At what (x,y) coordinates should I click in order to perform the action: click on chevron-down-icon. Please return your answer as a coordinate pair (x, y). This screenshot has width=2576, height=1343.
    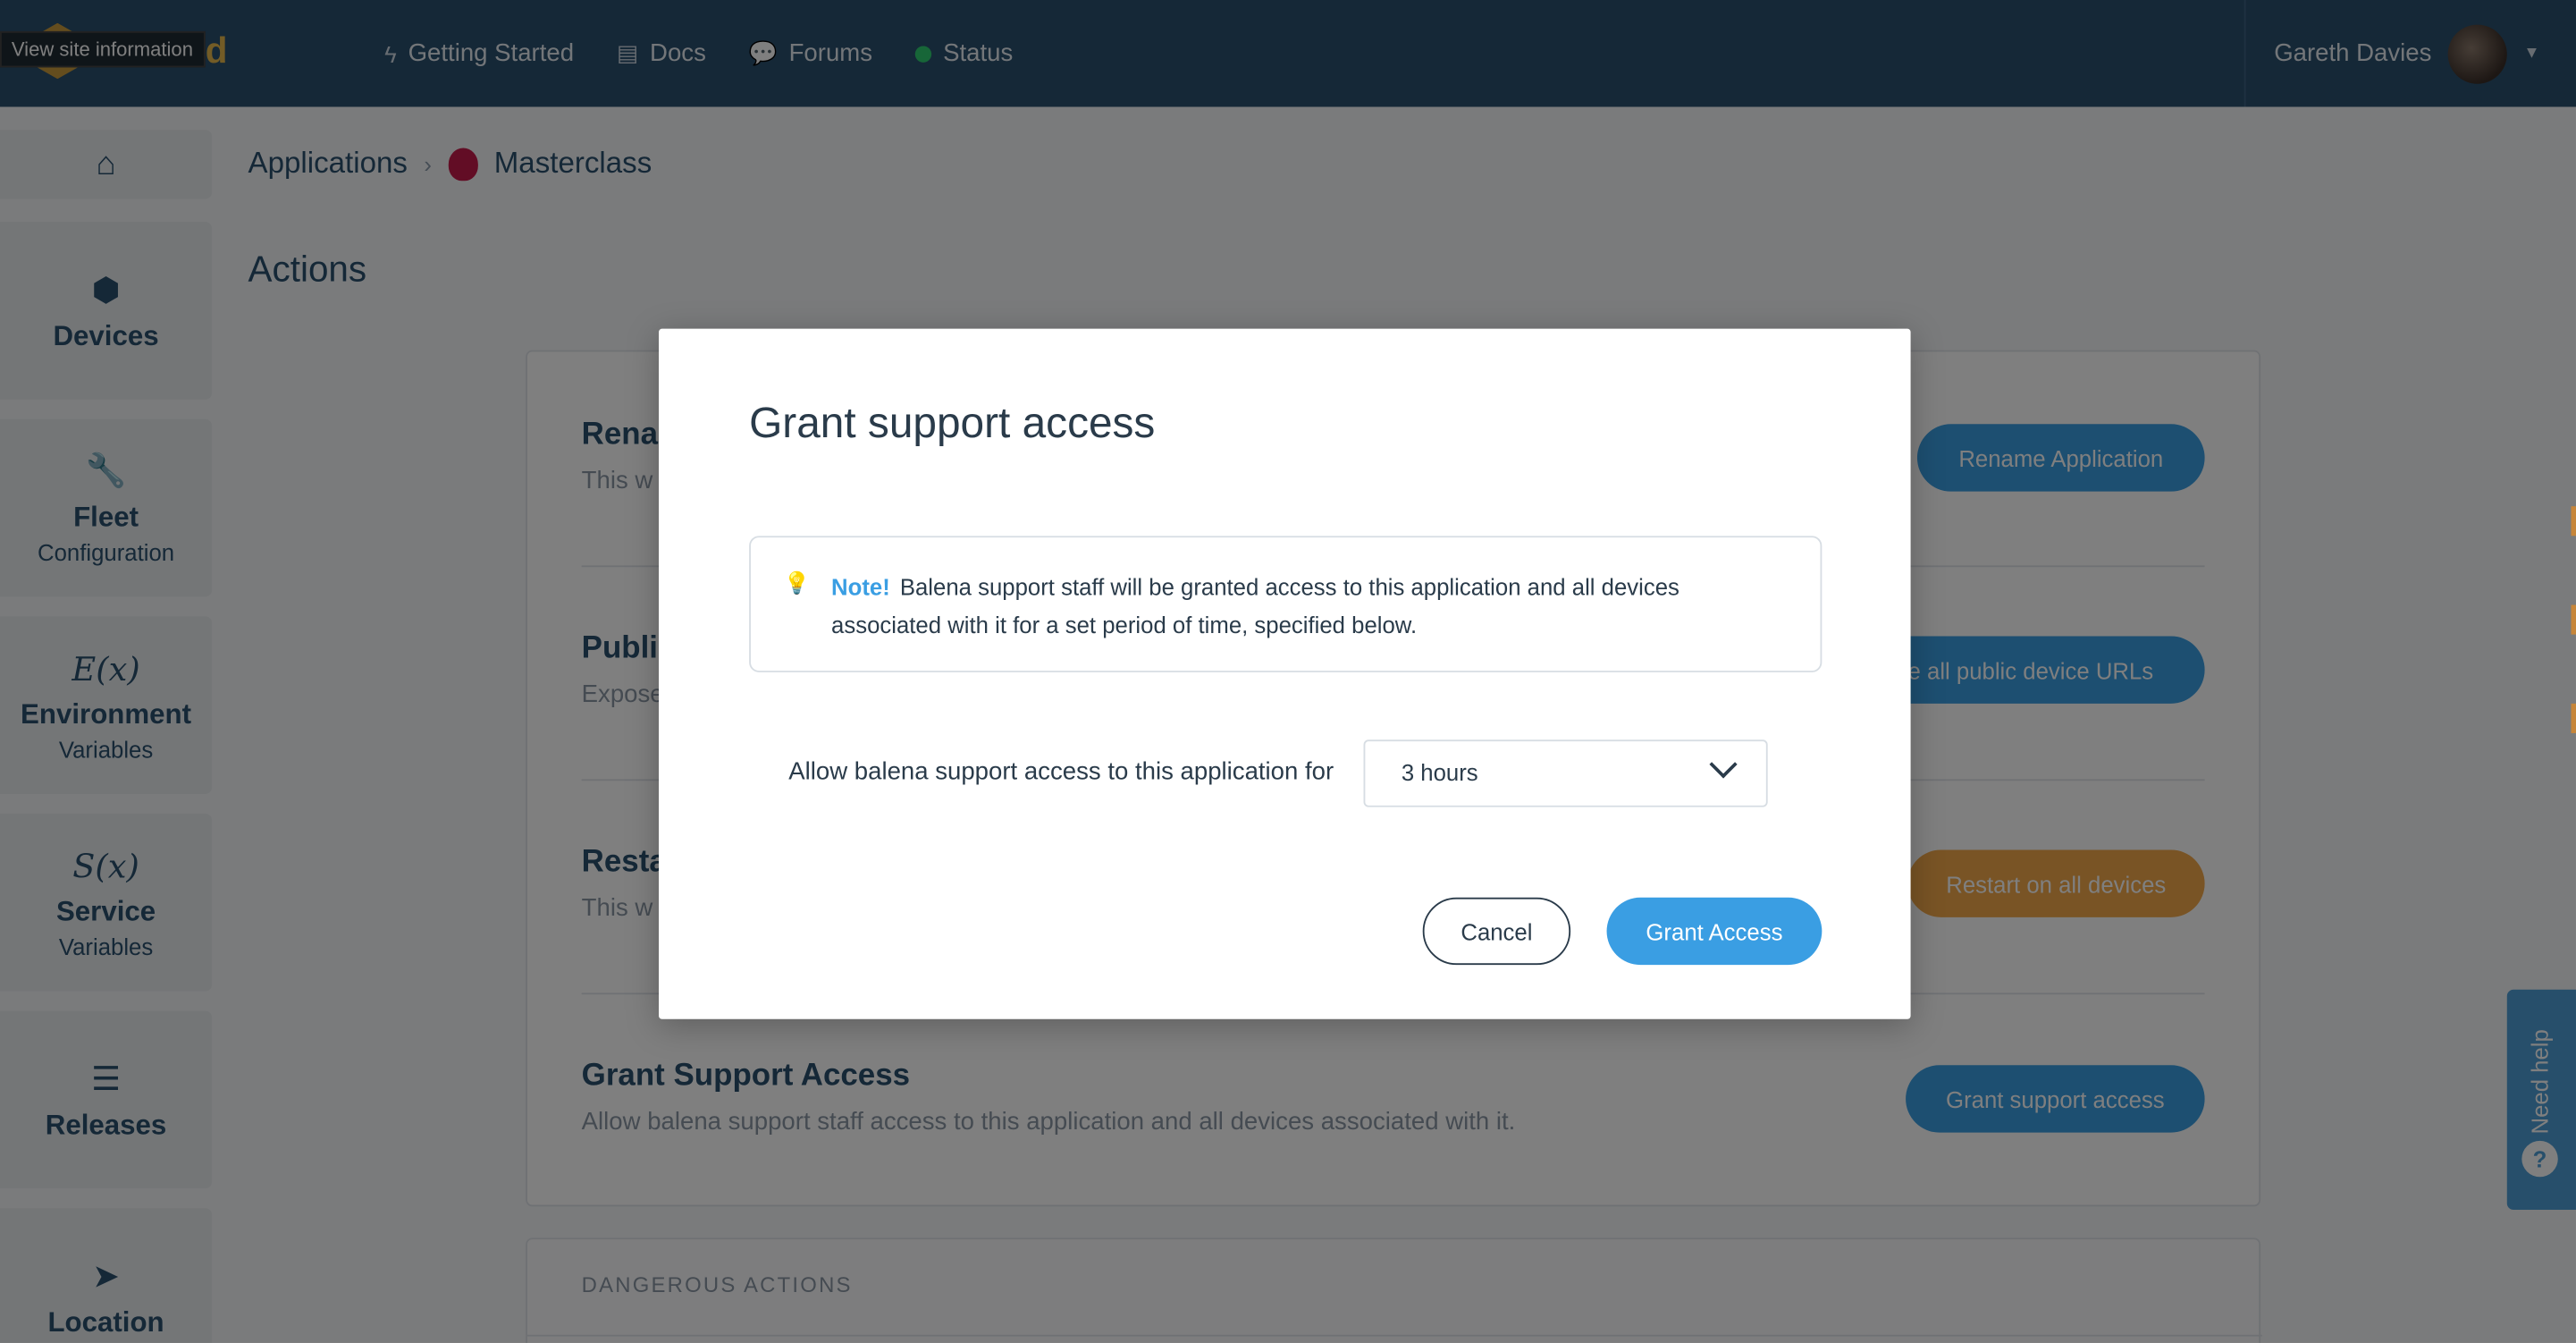
    Looking at the image, I should click on (1724, 764).